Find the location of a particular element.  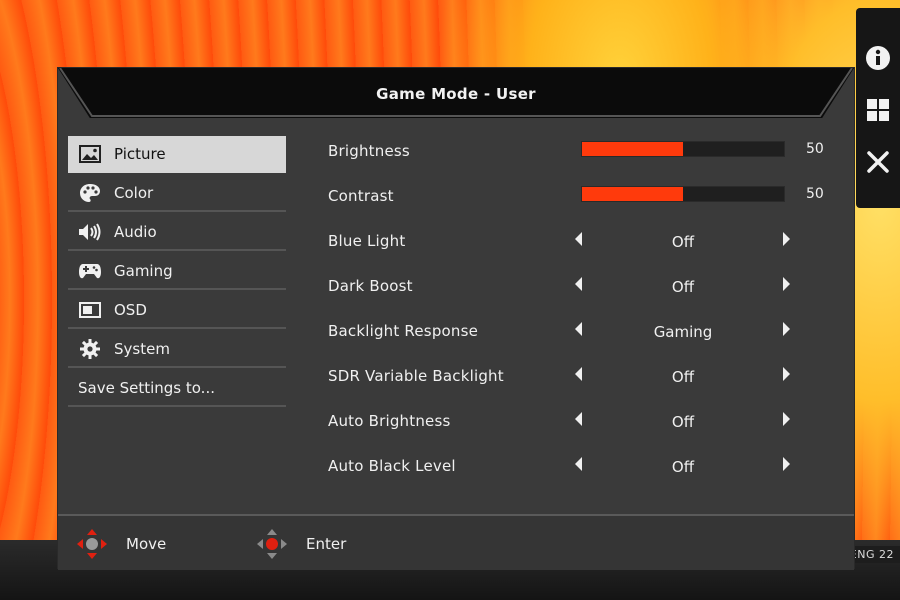

setting-label: SDR Variable Backlight is located at coordinates (416, 376).